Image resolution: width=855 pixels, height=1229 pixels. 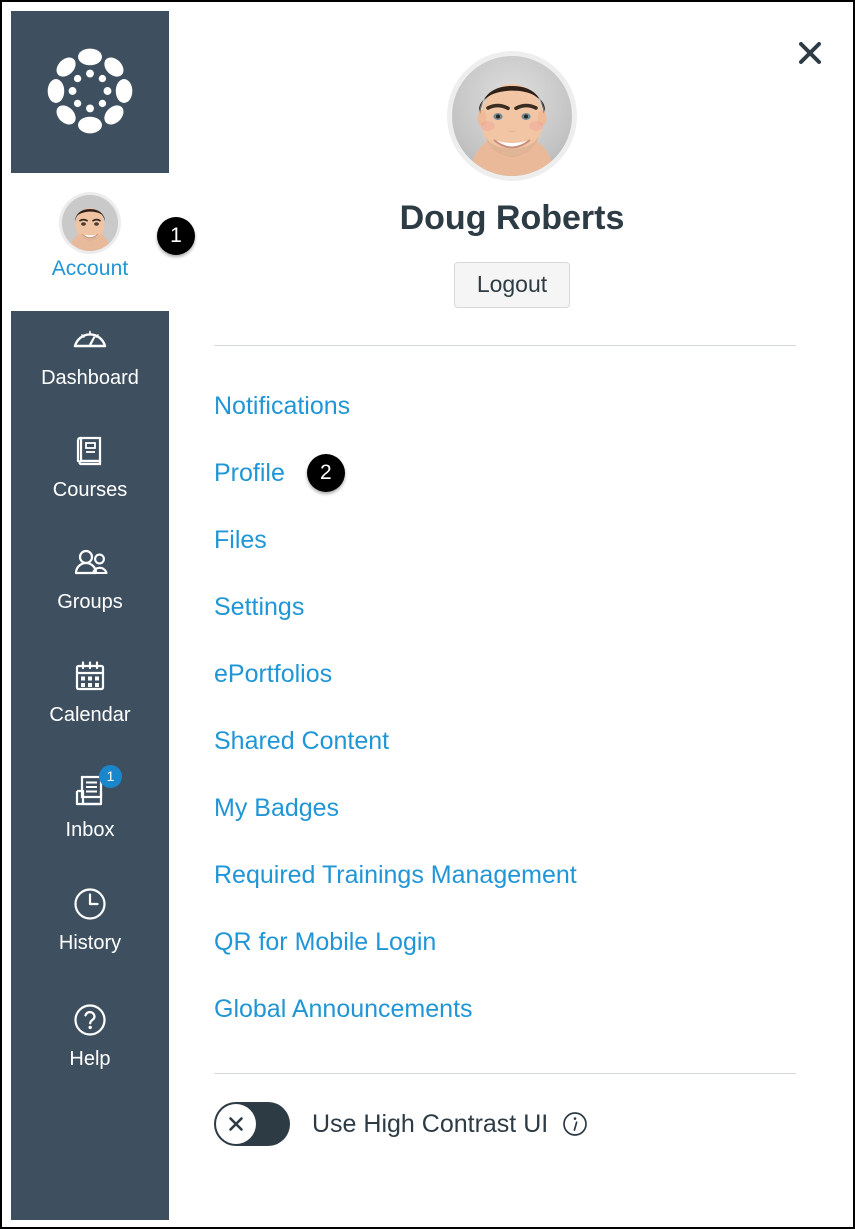 What do you see at coordinates (532, 472) in the screenshot?
I see `list-item: Profile 2` at bounding box center [532, 472].